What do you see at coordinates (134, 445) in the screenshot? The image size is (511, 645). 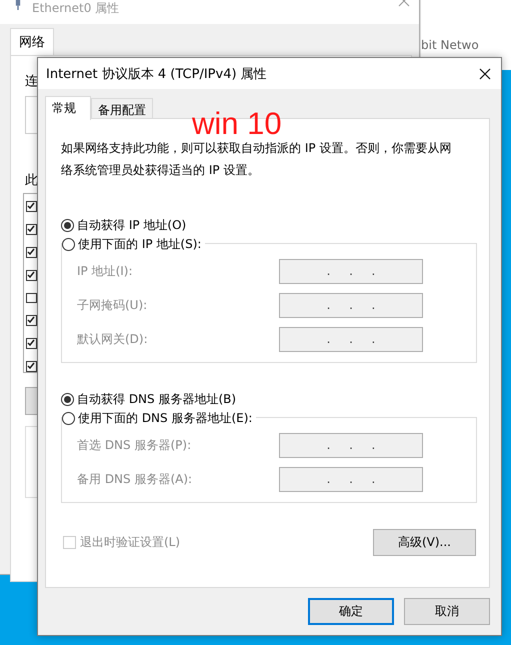 I see `field-label: 首选 DNS 服务器(P):` at bounding box center [134, 445].